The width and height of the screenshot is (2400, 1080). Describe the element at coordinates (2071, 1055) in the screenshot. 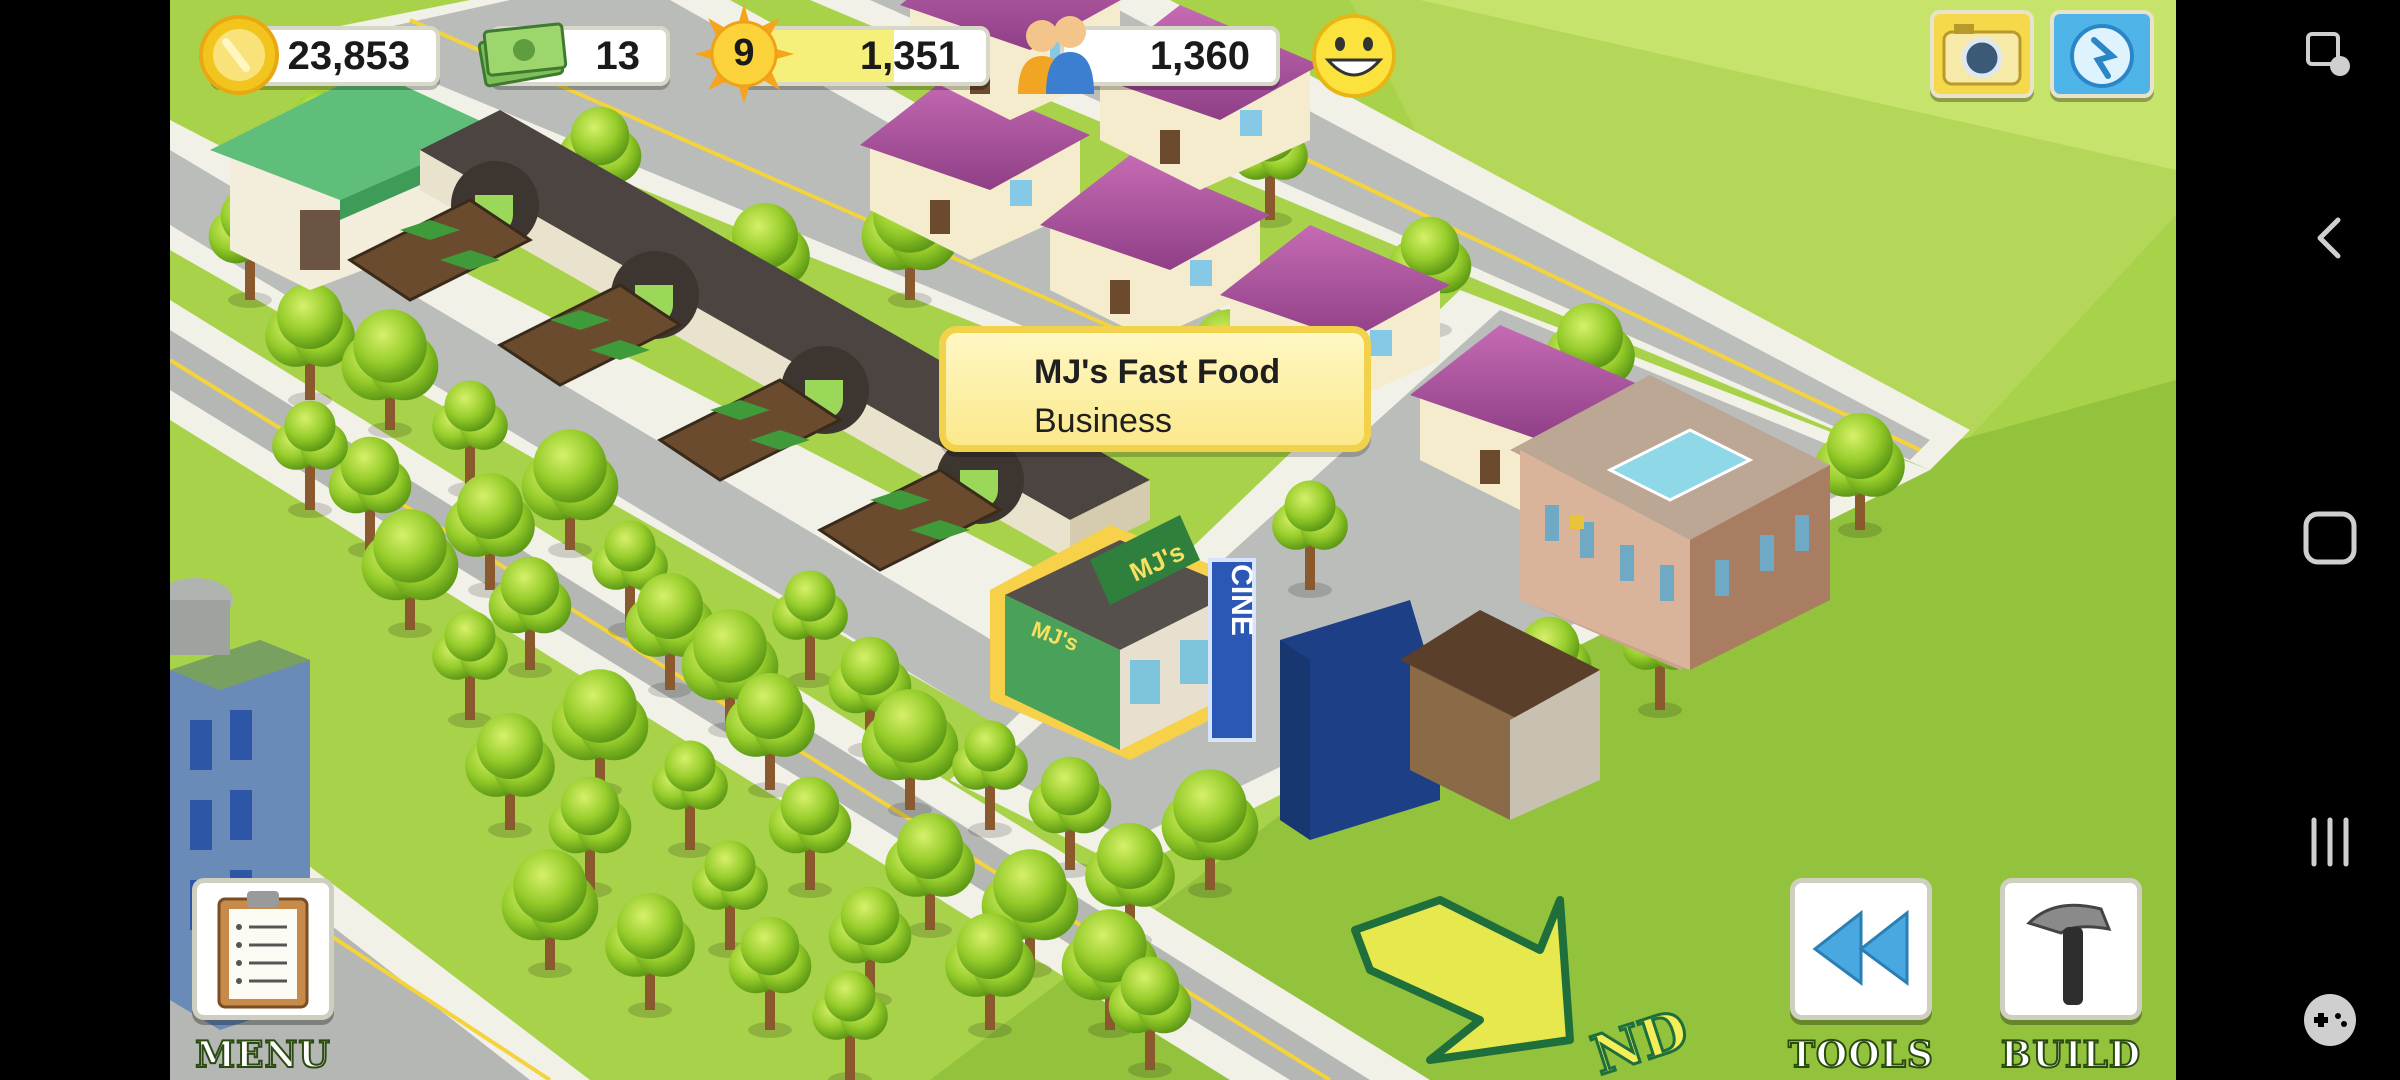

I see `build-label: BUILD` at that location.